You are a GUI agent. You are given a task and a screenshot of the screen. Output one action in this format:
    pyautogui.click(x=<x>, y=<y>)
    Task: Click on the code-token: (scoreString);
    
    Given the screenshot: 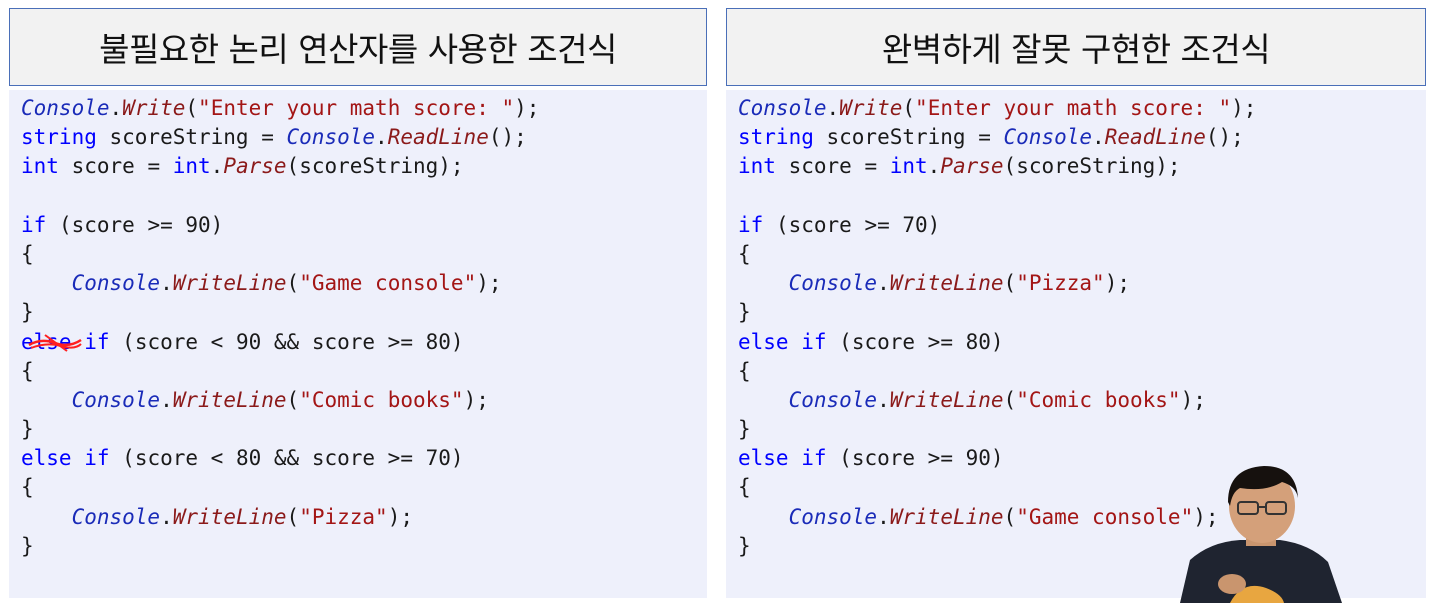 What is the action you would take?
    pyautogui.click(x=375, y=166)
    